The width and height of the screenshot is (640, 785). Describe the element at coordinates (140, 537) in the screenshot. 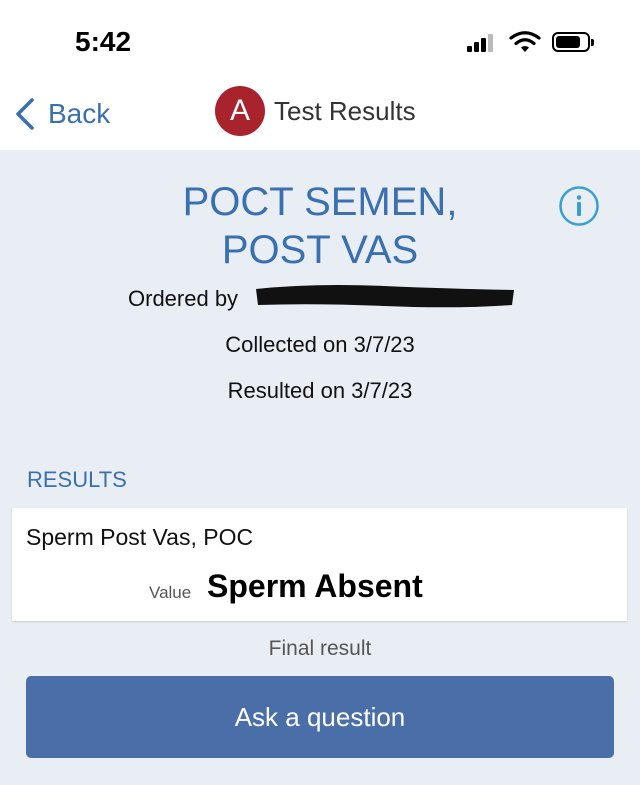

I see `component-name: Sperm Post Vas, POC` at that location.